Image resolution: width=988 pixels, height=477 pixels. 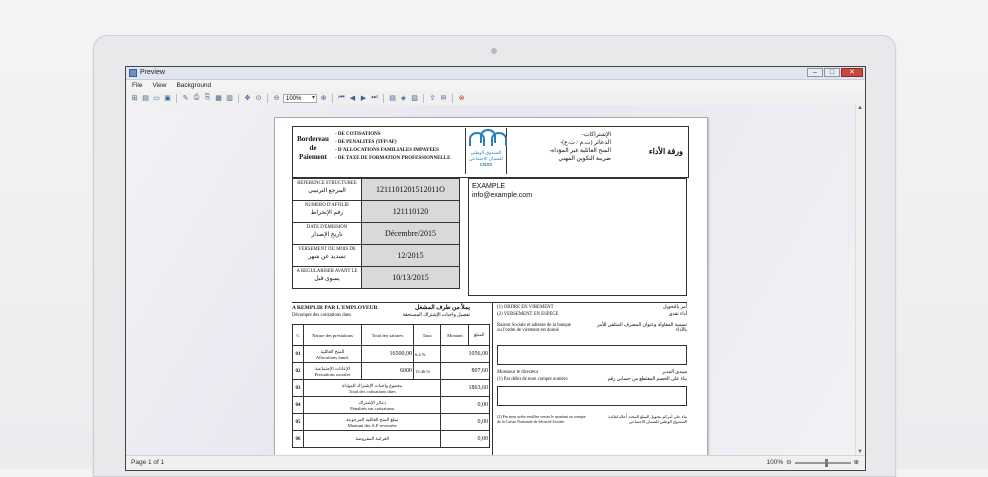 What do you see at coordinates (196, 98) in the screenshot?
I see `print-icon: ⎙` at bounding box center [196, 98].